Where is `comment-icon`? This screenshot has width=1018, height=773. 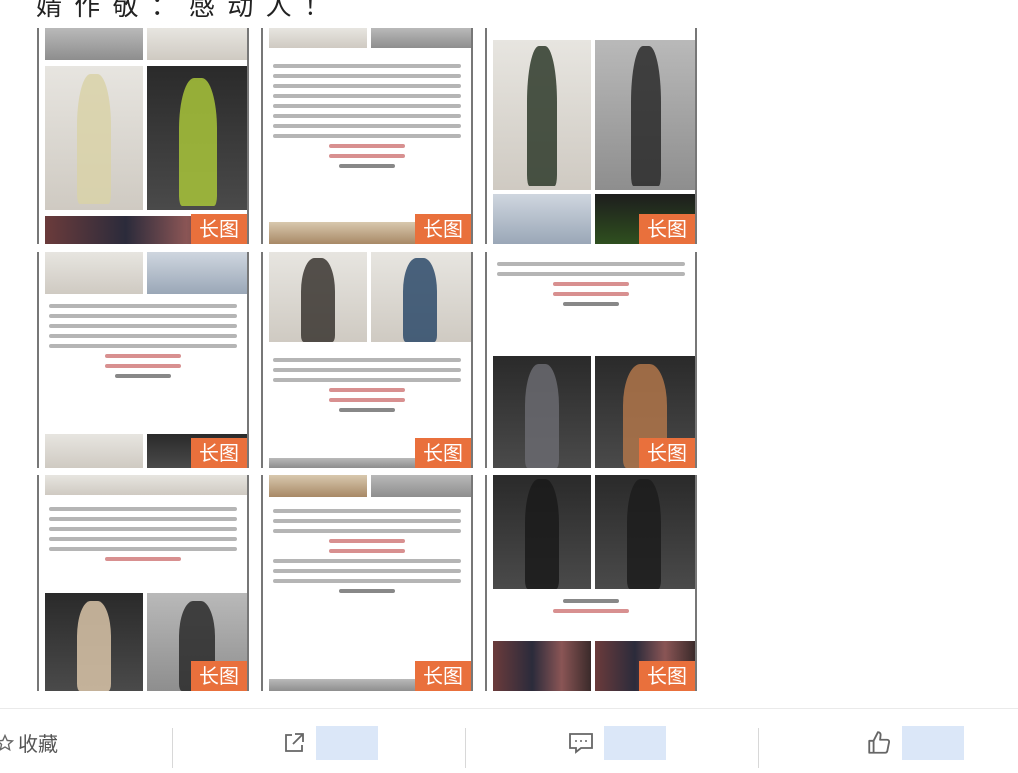 comment-icon is located at coordinates (581, 743).